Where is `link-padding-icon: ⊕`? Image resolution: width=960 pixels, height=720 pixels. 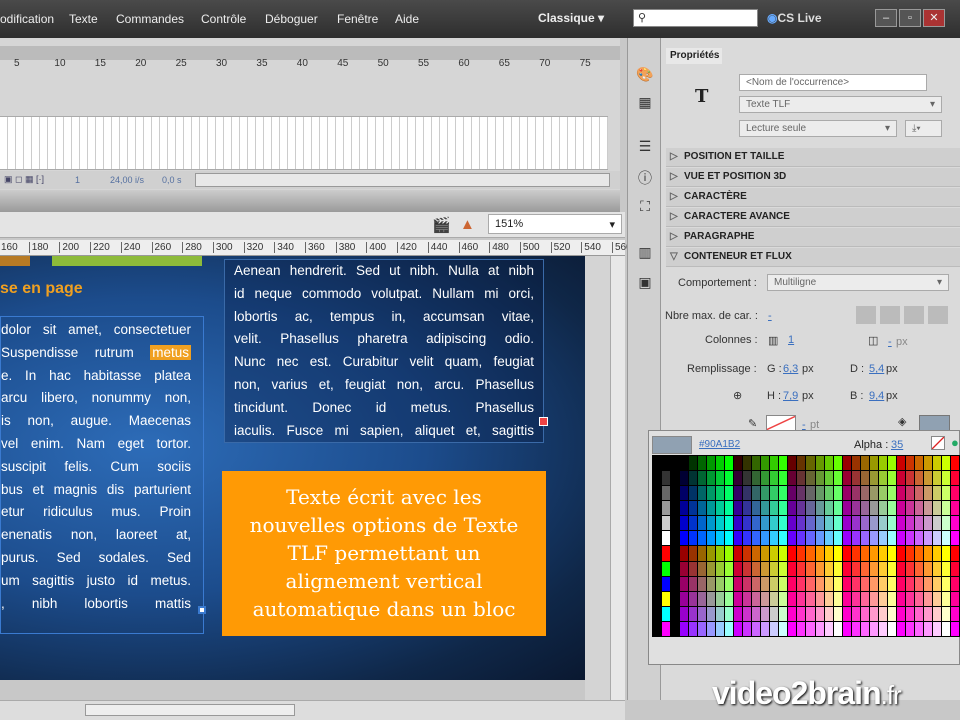 link-padding-icon: ⊕ is located at coordinates (737, 395).